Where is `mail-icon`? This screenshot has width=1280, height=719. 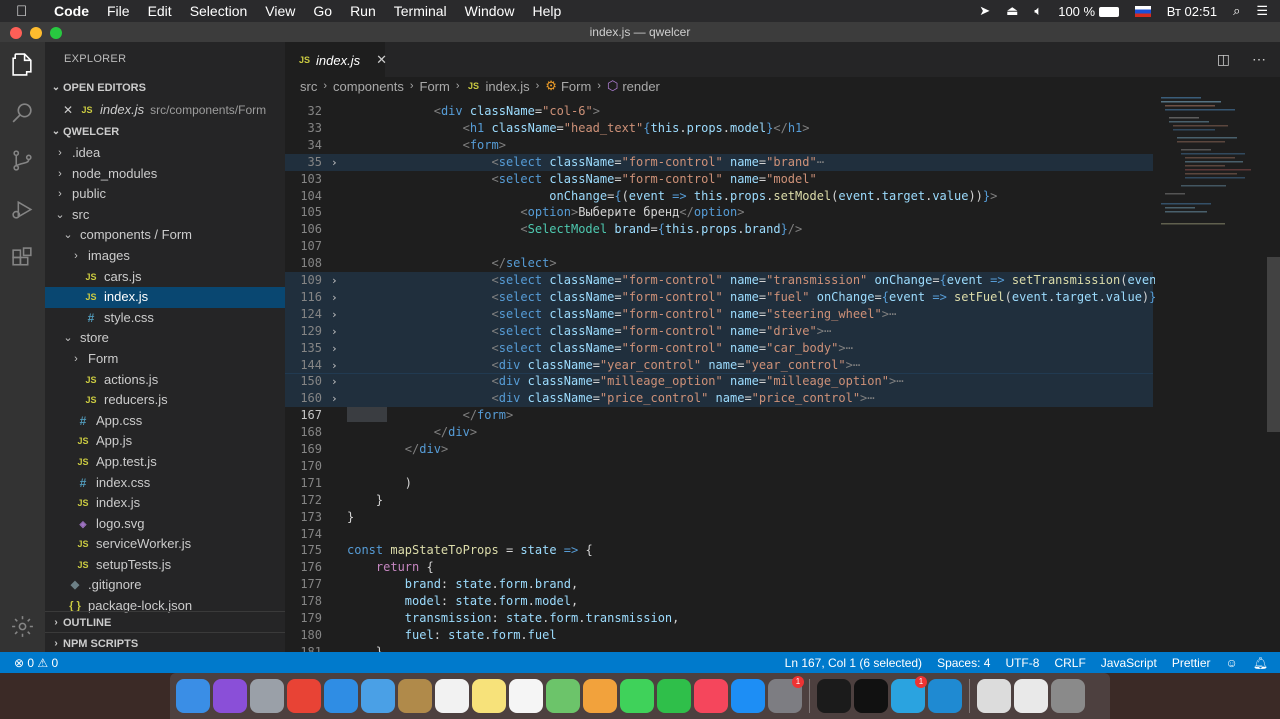
mail-icon is located at coordinates (378, 696).